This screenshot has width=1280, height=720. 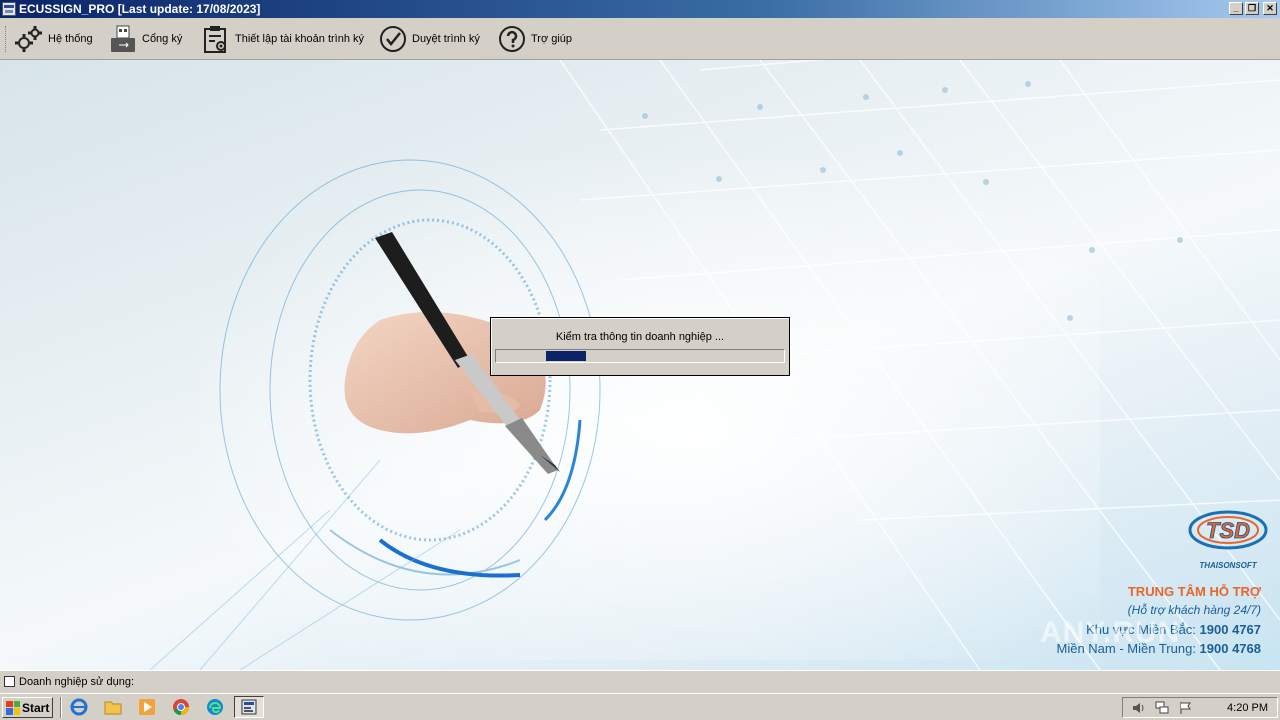 I want to click on thaisonsoft-logo: TSD THAISONSOFT, so click(x=1228, y=537).